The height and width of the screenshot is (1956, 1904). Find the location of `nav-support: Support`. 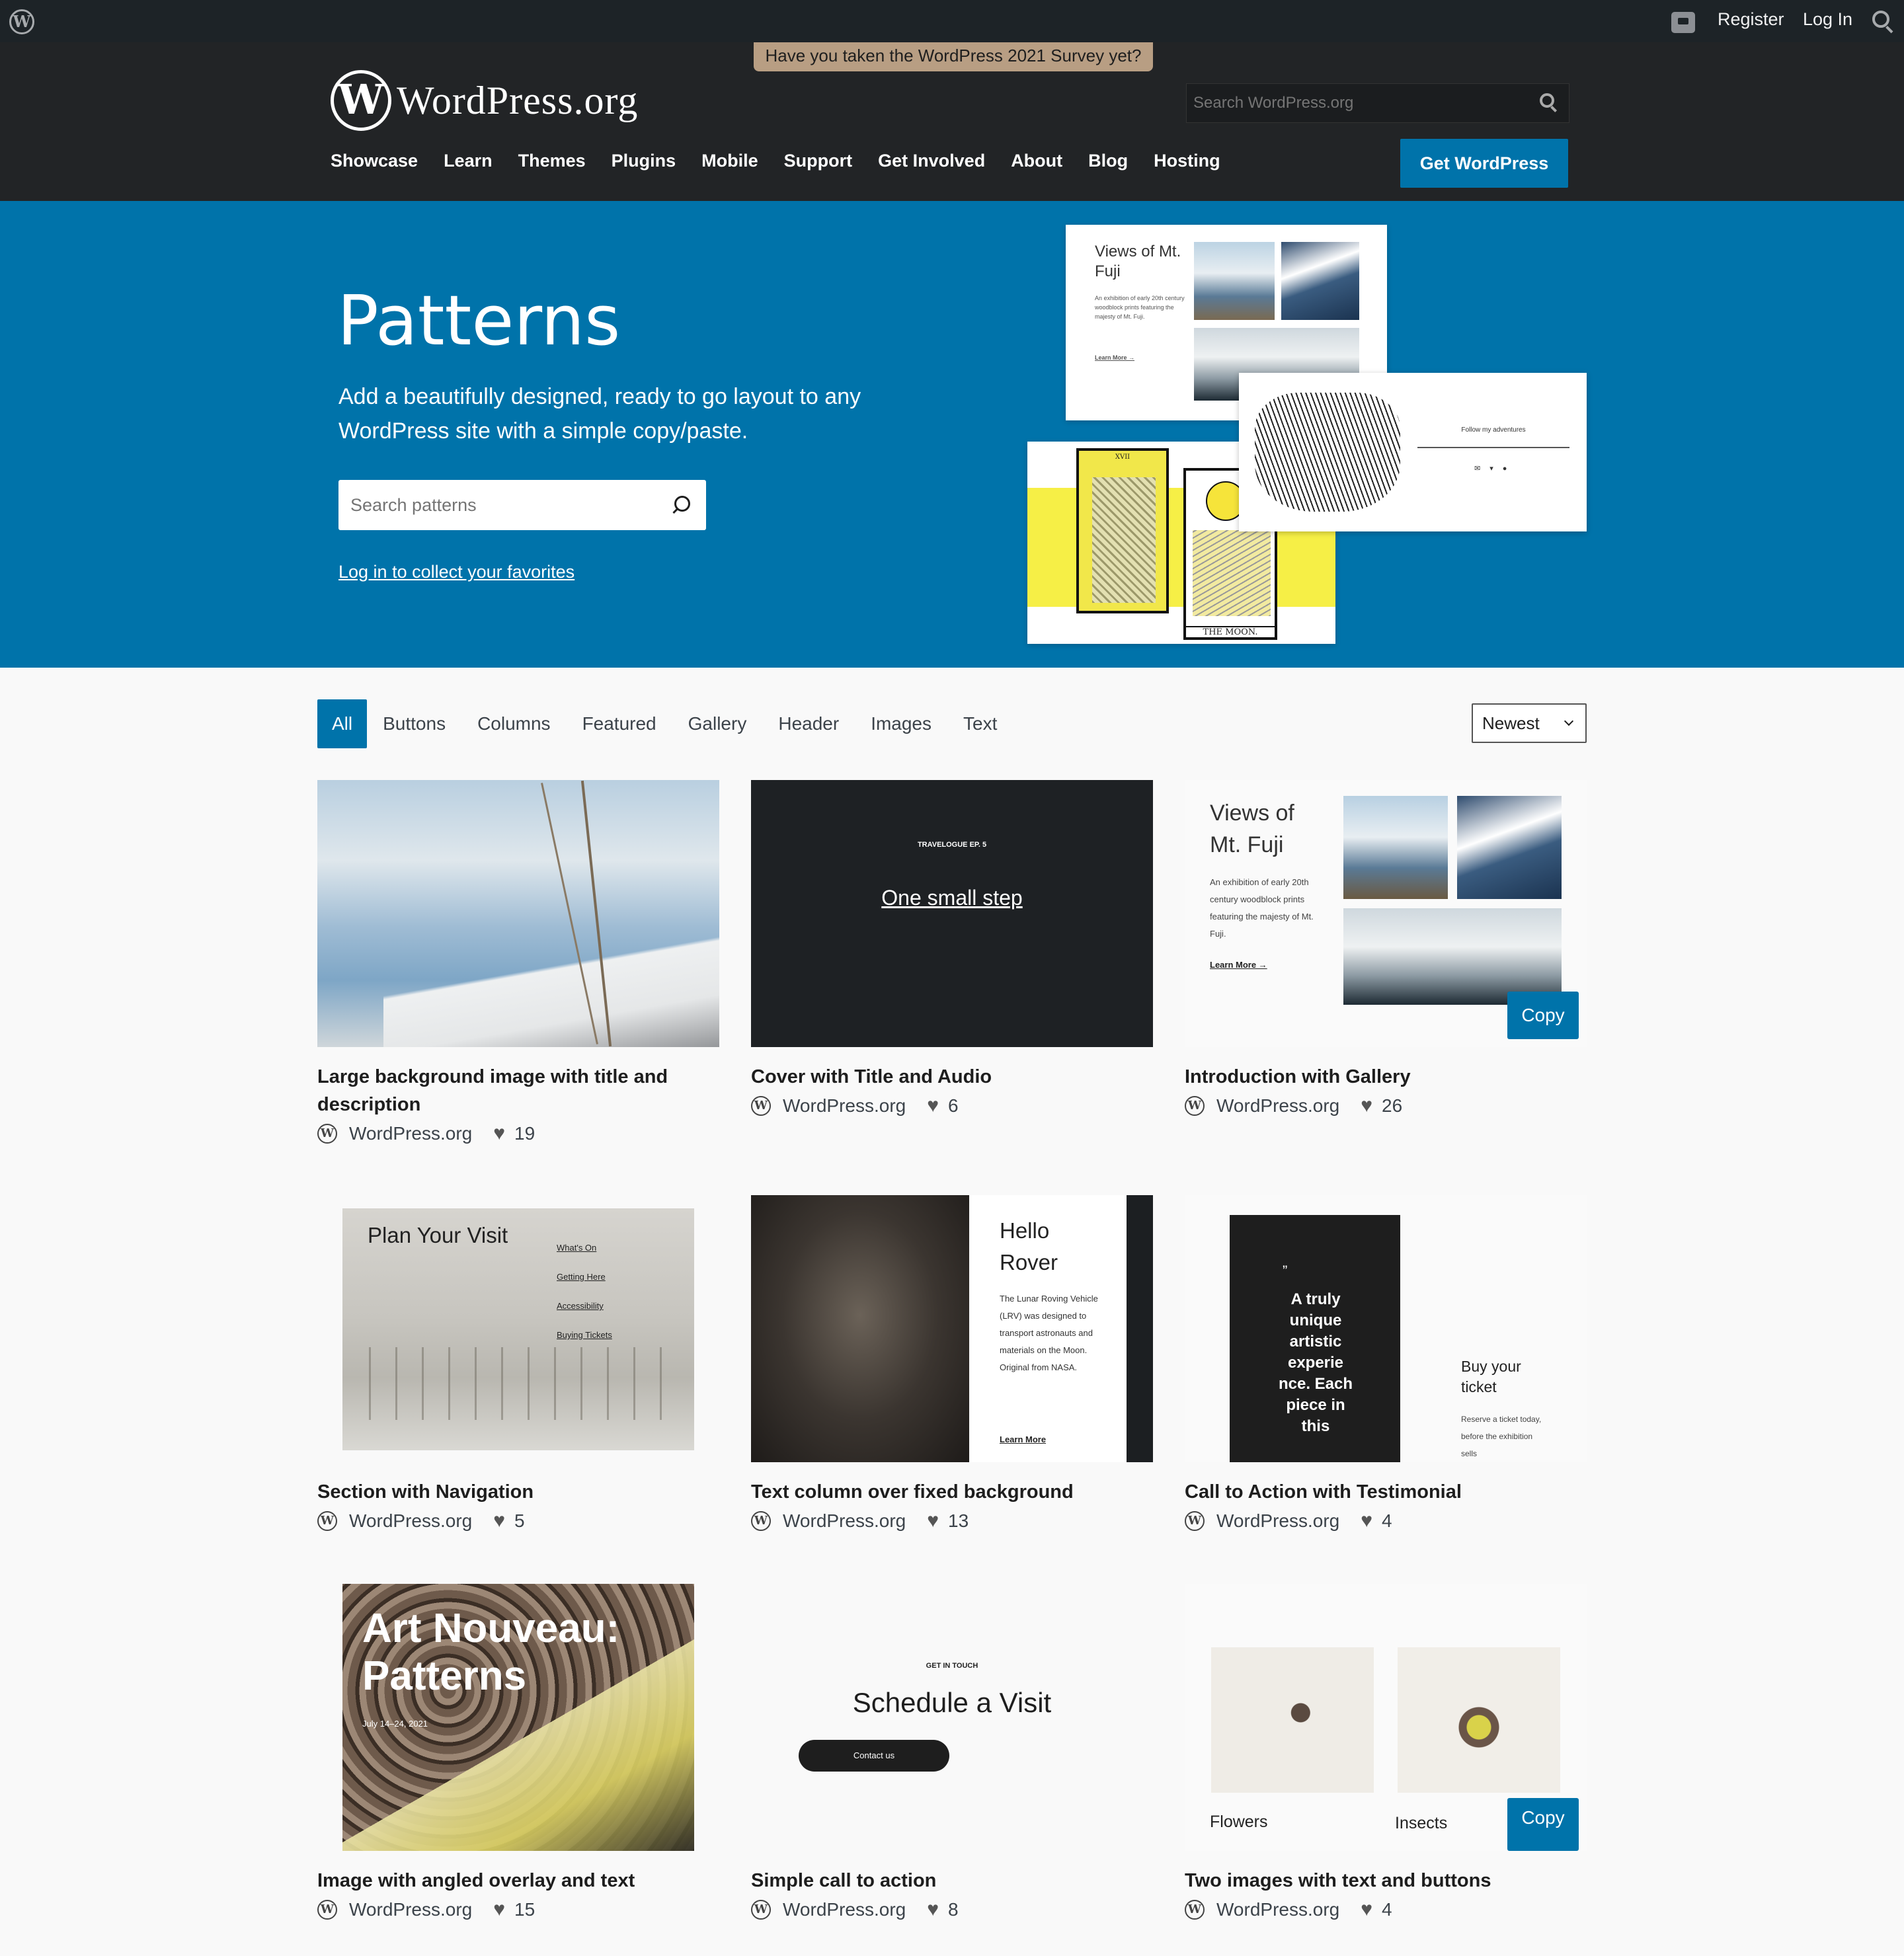

nav-support: Support is located at coordinates (818, 161).